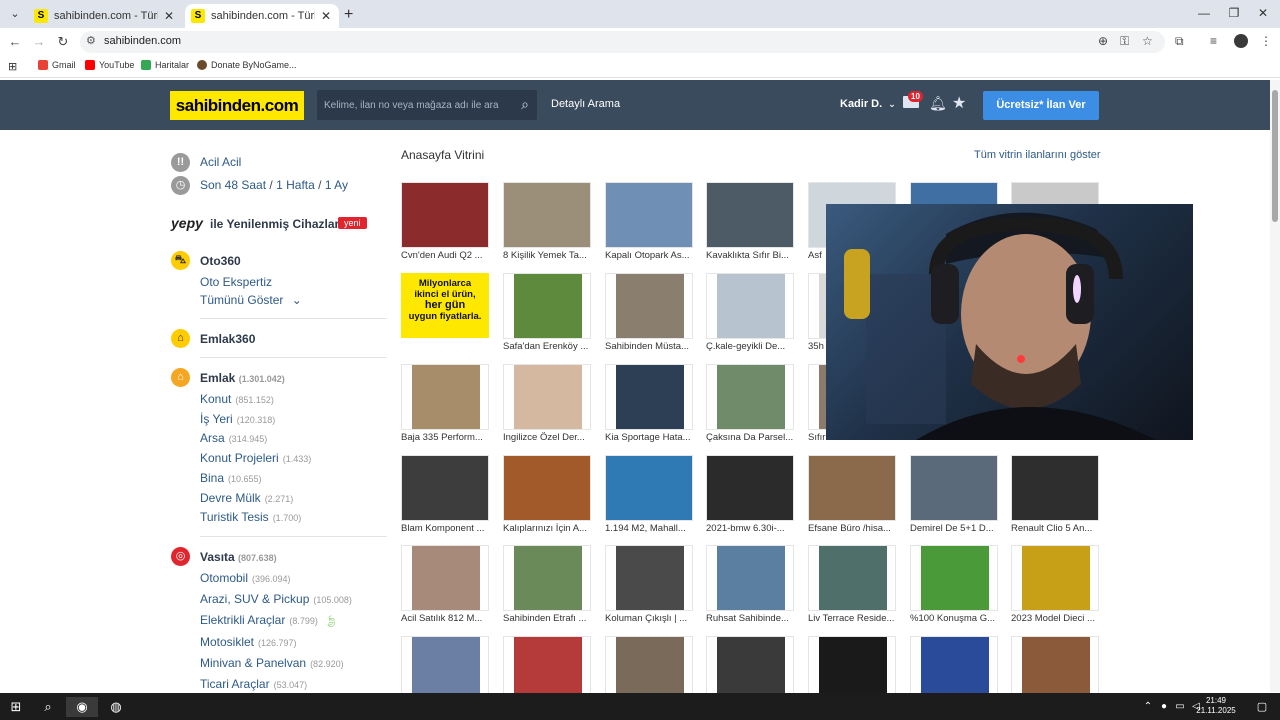 The image size is (1280, 720). I want to click on reading-list-icon: ≡, so click(1213, 41).